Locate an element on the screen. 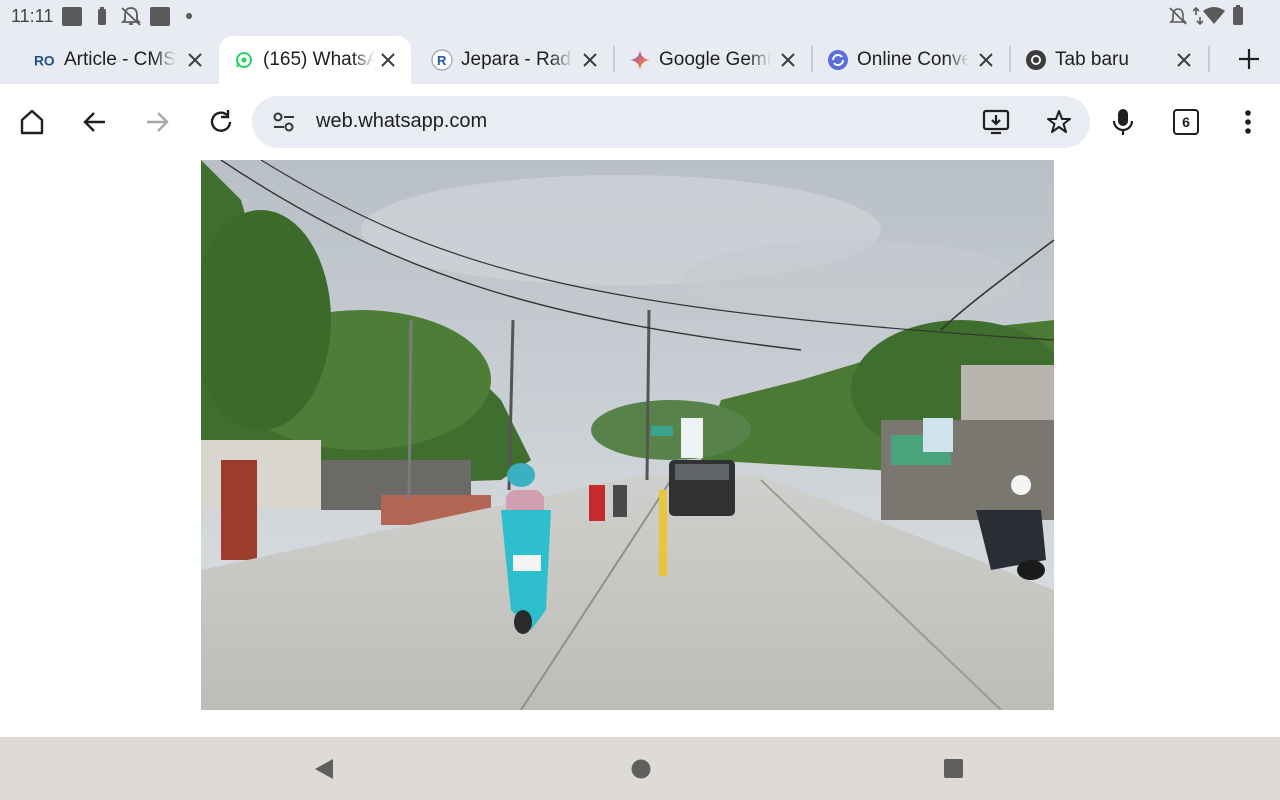 This screenshot has width=1280, height=800. tab-title: Article - CMS is located at coordinates (120, 59).